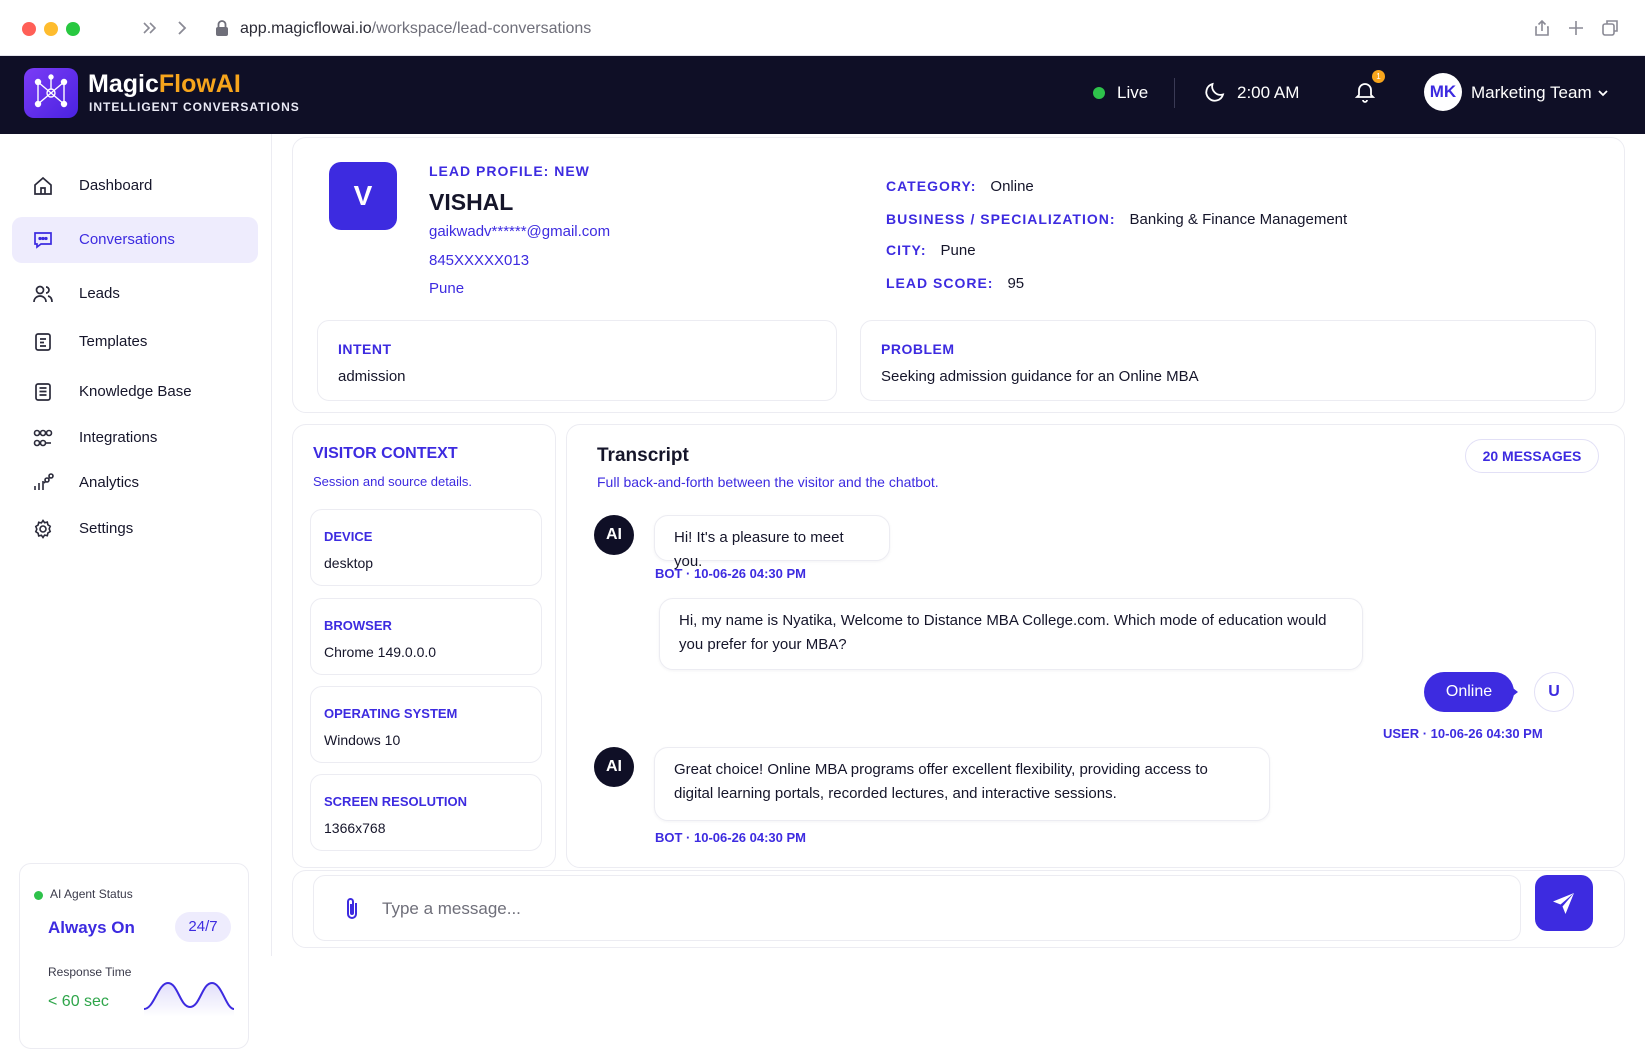 The image size is (1645, 1049). What do you see at coordinates (1012, 186) in the screenshot?
I see `meta-value: Online` at bounding box center [1012, 186].